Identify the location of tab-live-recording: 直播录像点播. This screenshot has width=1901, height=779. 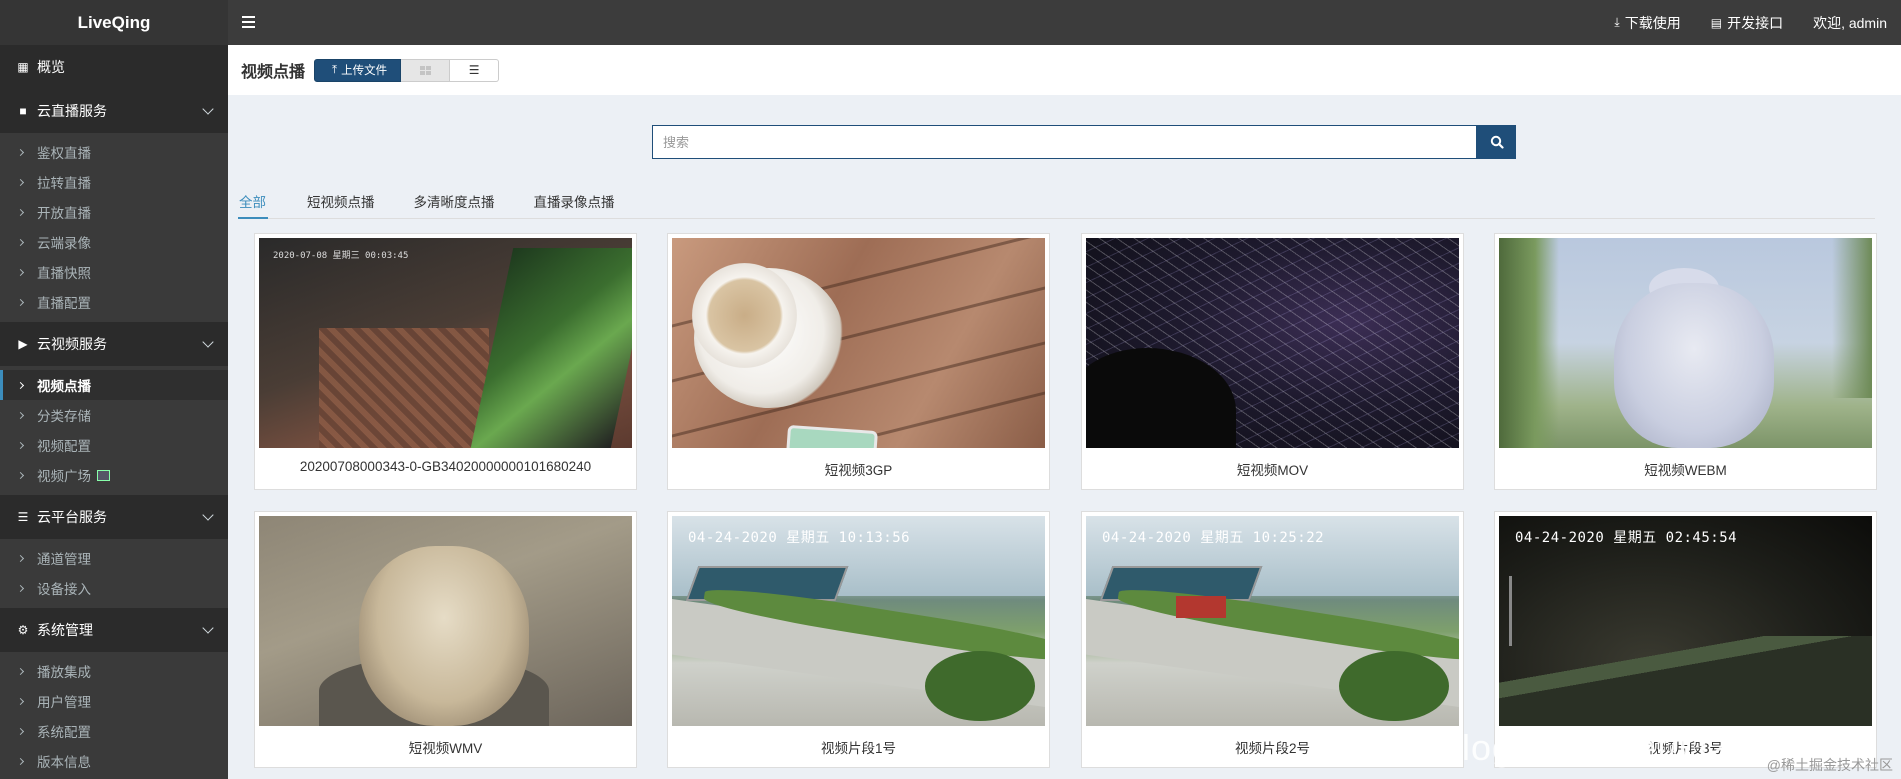
(574, 201).